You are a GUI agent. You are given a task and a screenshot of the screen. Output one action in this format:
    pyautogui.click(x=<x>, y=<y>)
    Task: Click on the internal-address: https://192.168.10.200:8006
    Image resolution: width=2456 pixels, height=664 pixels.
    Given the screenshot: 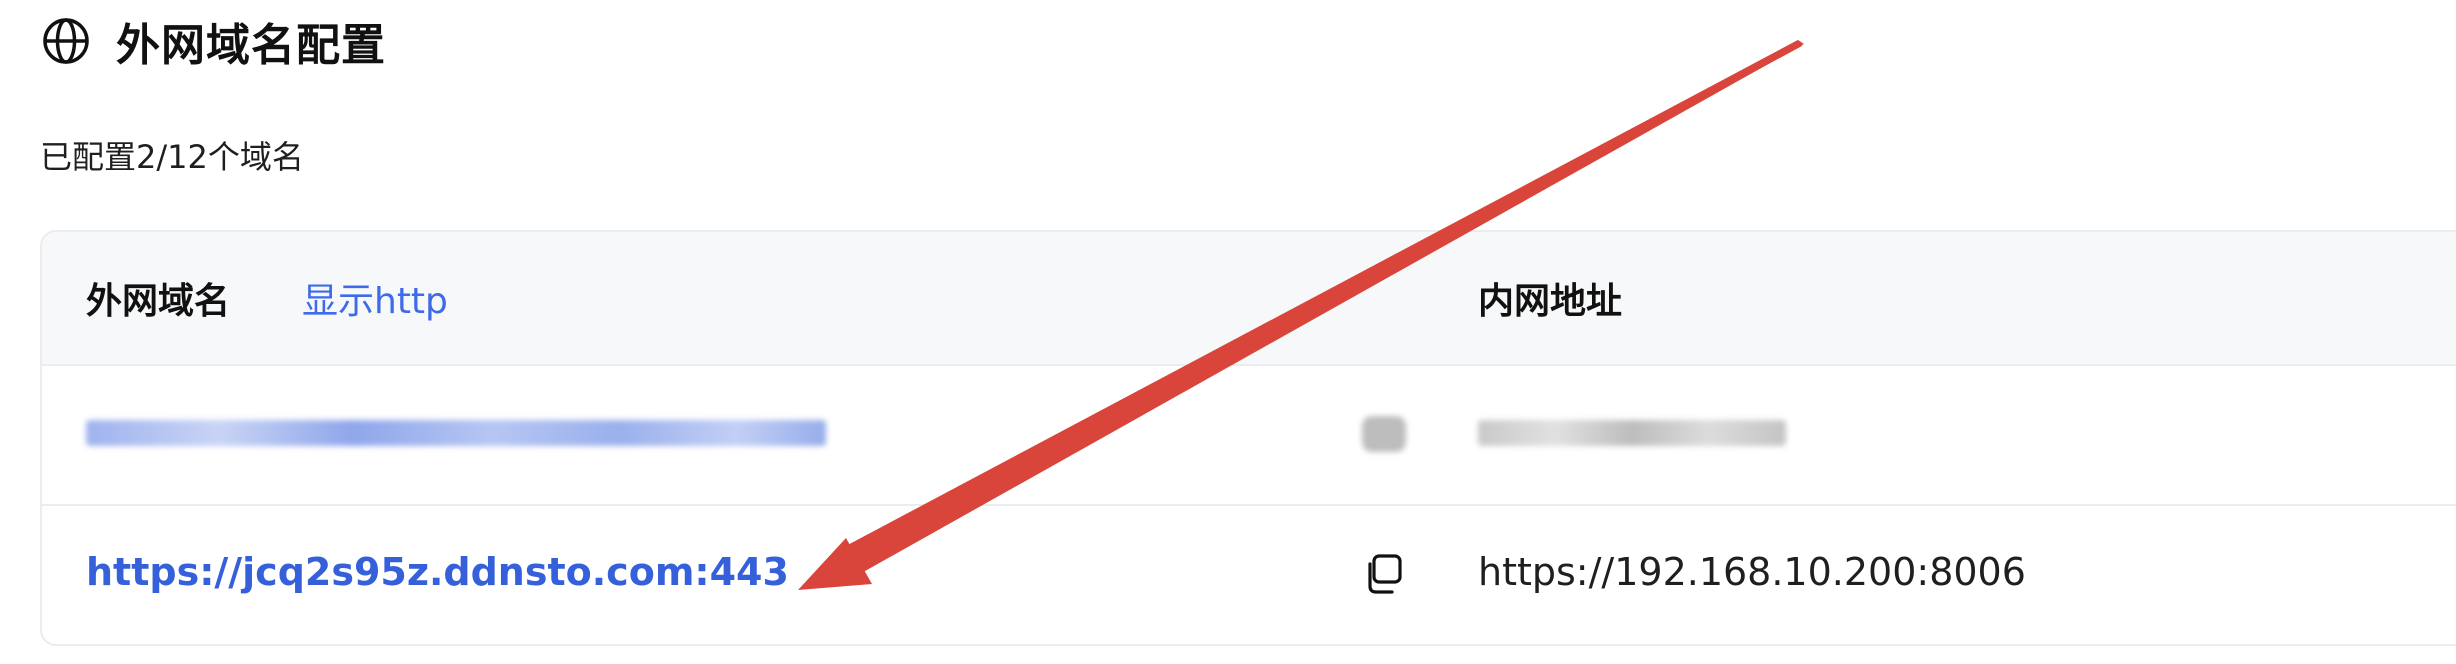 What is the action you would take?
    pyautogui.click(x=1752, y=572)
    